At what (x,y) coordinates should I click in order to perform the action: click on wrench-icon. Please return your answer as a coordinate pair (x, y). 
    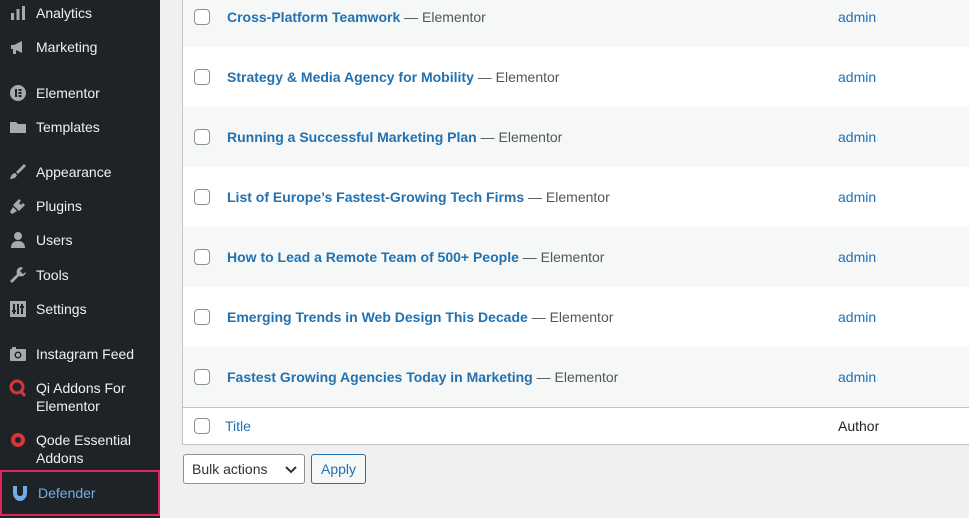
    Looking at the image, I should click on (18, 275).